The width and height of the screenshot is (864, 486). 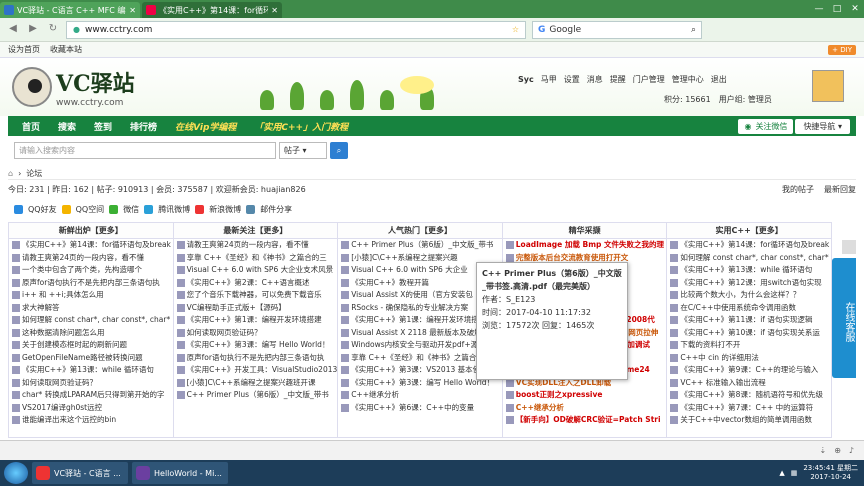 I want to click on list-item: VC++ 标准输入输出流程, so click(x=749, y=383).